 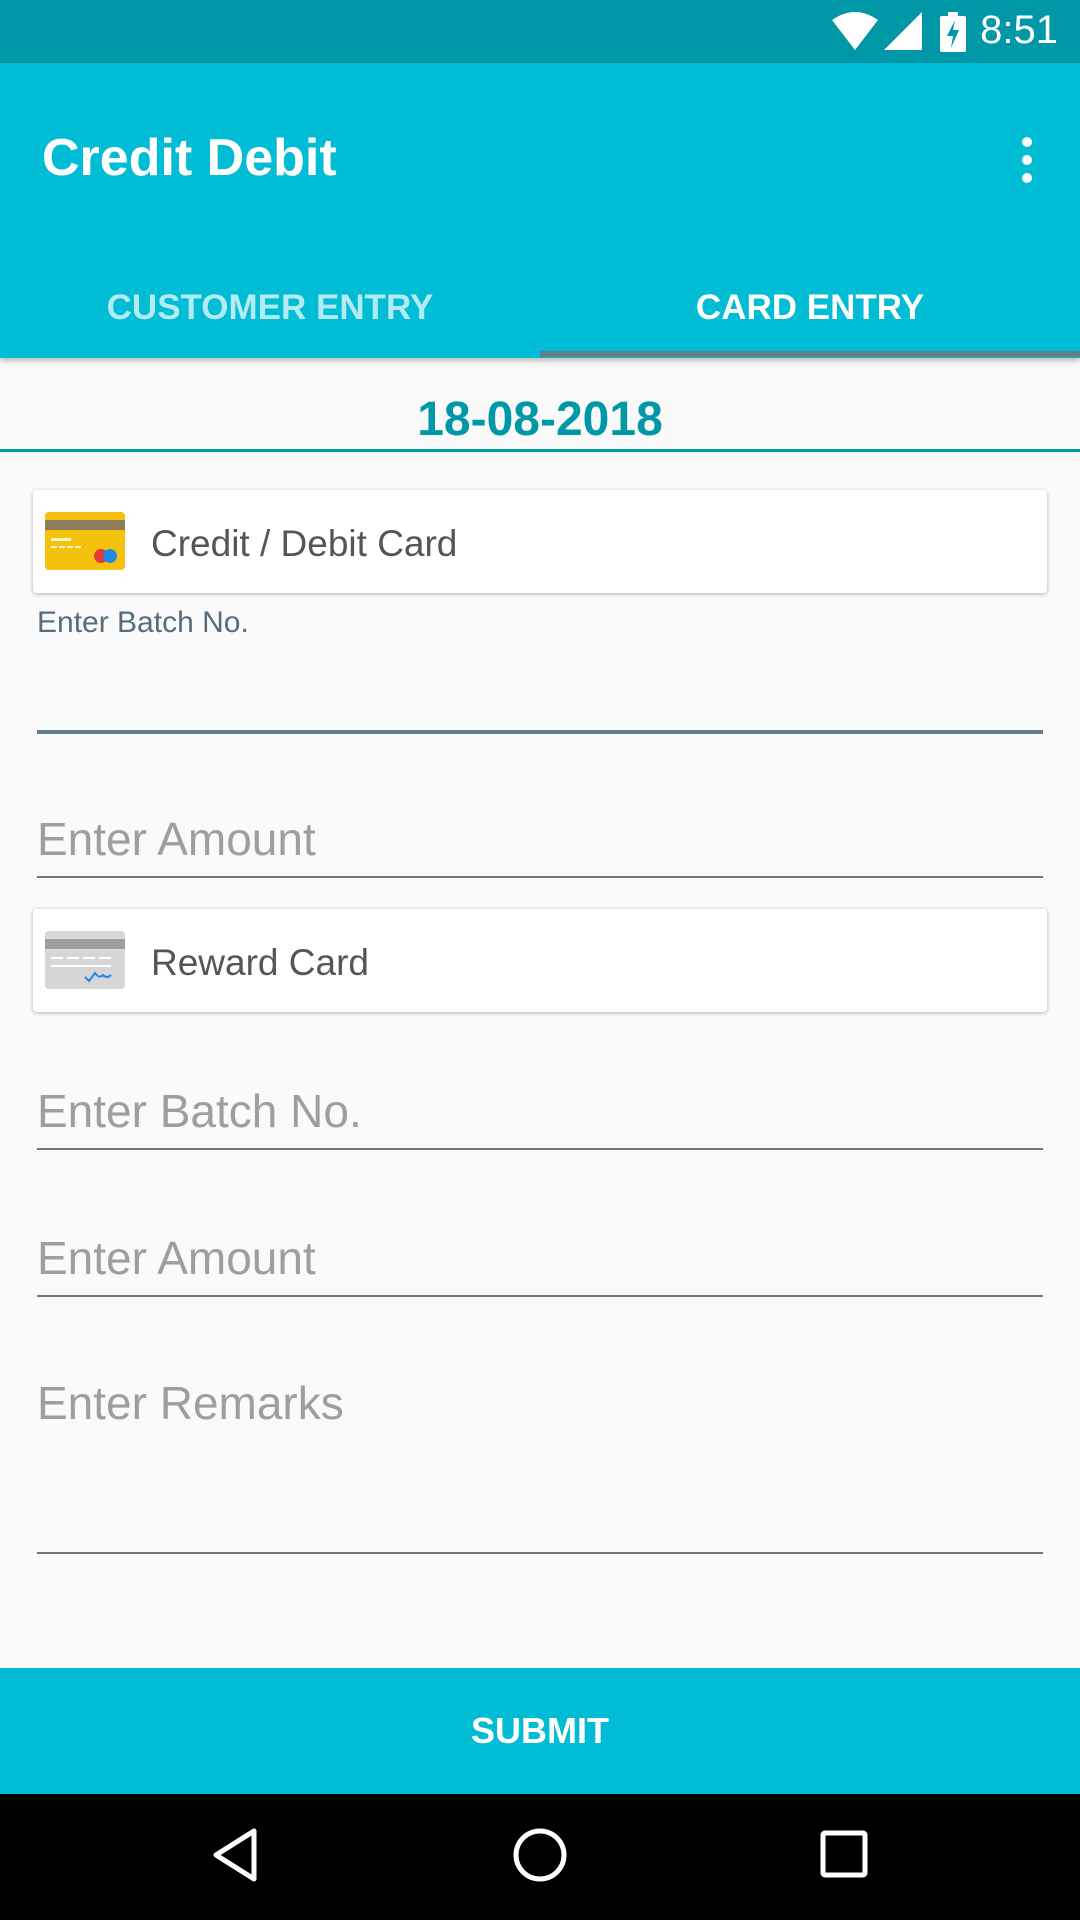 What do you see at coordinates (176, 1258) in the screenshot?
I see `reward-amount-placeholder: Enter Amount` at bounding box center [176, 1258].